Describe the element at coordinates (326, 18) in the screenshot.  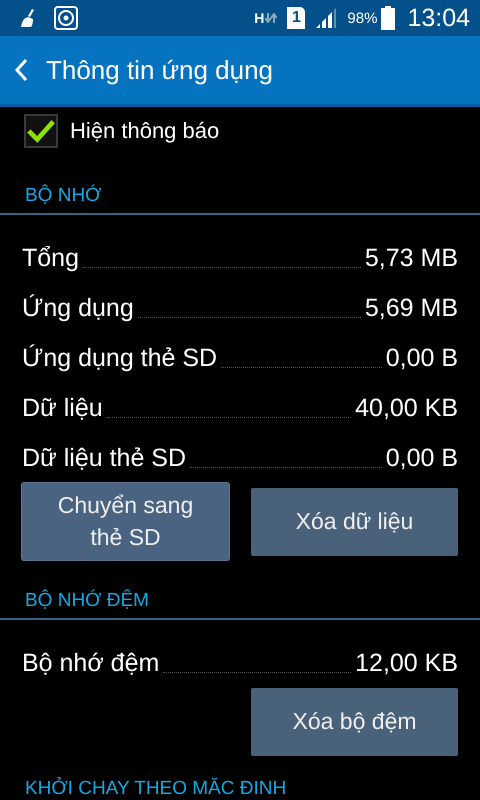
I see `signal-icon` at that location.